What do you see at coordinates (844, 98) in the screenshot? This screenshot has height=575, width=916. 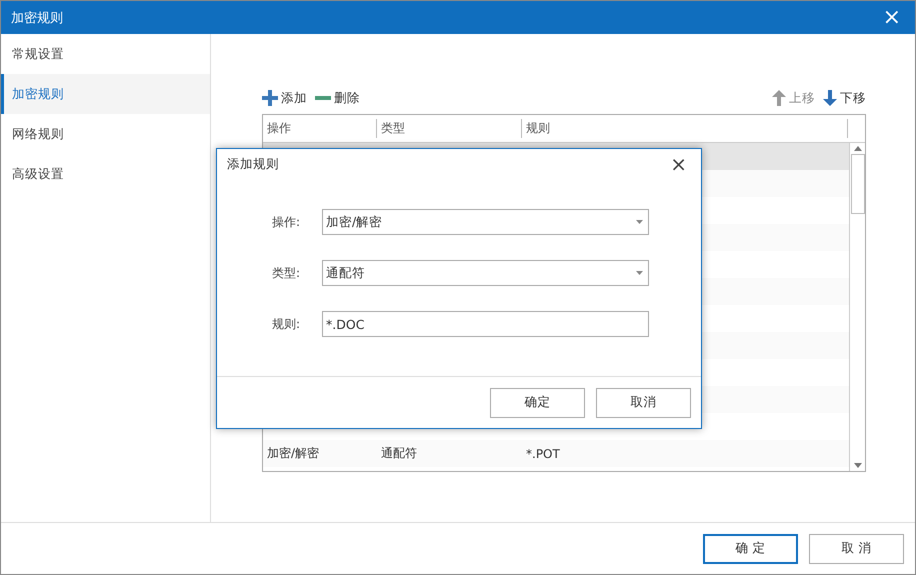 I see `move-down-button: 下移` at bounding box center [844, 98].